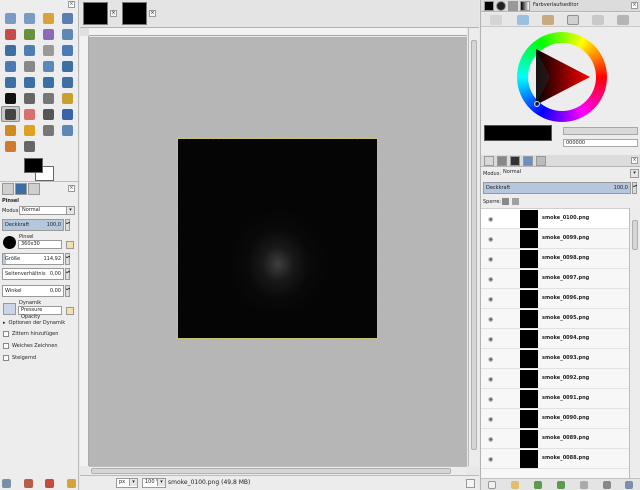 Image resolution: width=640 pixels, height=490 pixels. Describe the element at coordinates (555, 379) in the screenshot. I see `layer-row: ◉ smoke_0092.png` at that location.